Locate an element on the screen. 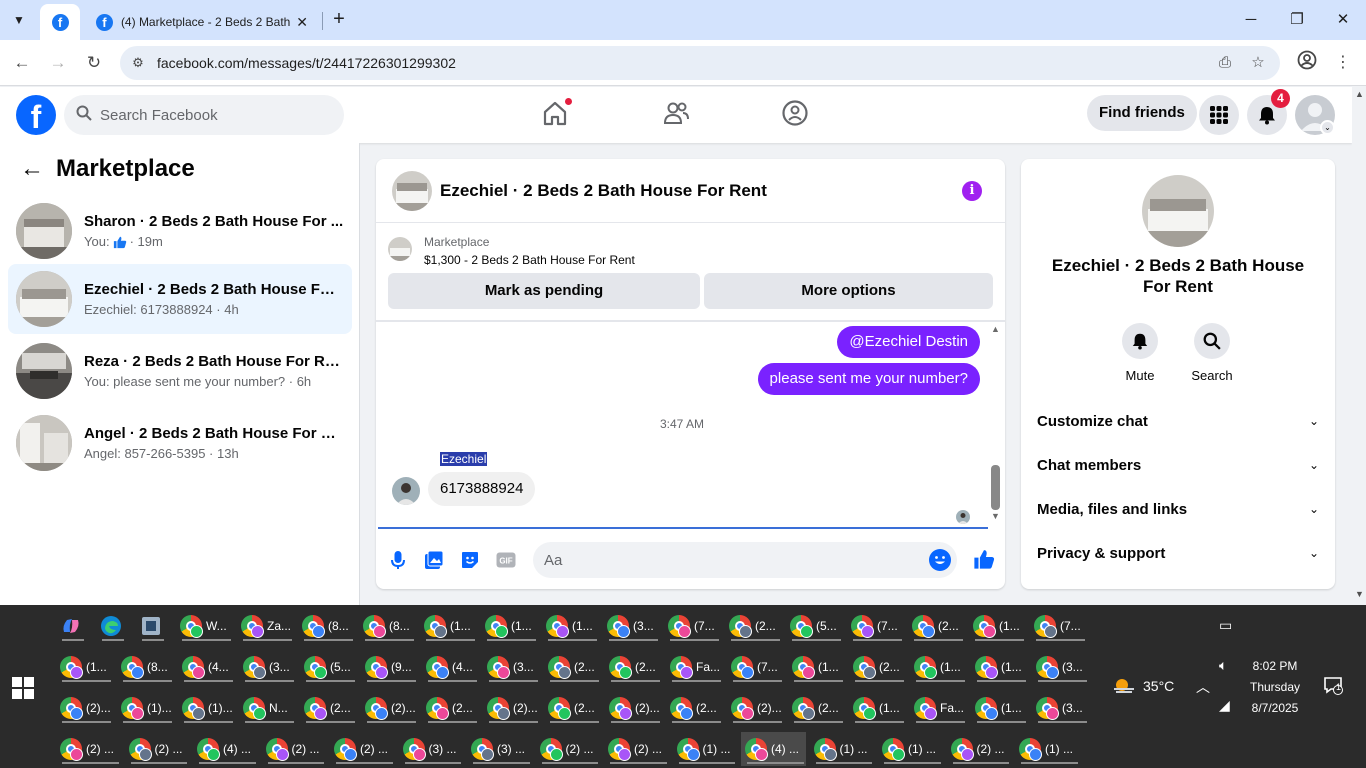  incoming-message: 6173888924 is located at coordinates (482, 489).